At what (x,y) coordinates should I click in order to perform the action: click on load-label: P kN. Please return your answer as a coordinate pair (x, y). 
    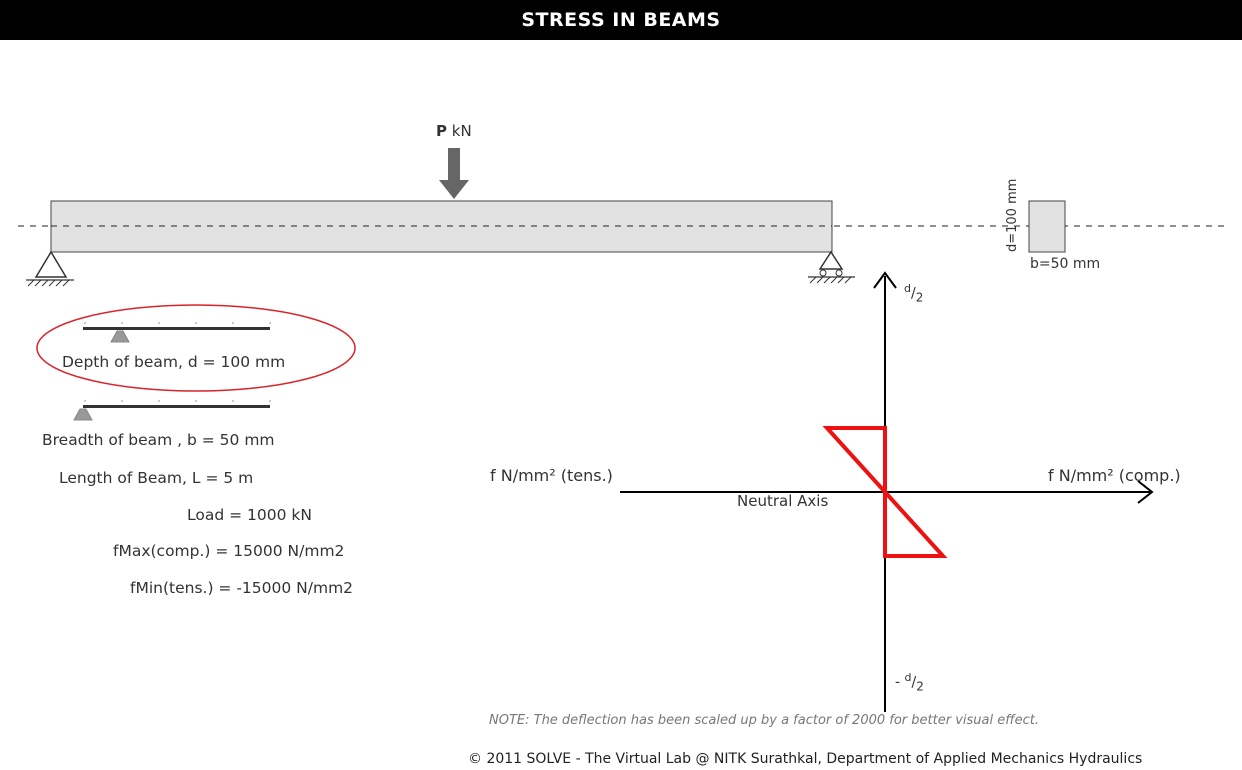
    Looking at the image, I should click on (454, 131).